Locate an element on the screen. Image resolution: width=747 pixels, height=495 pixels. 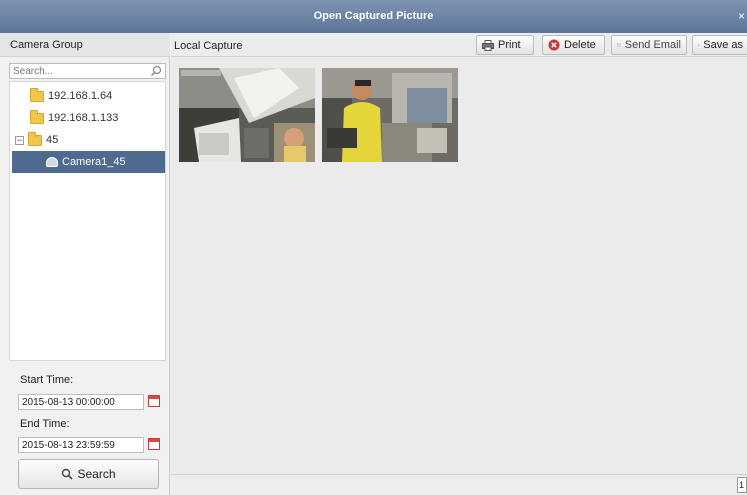
tree-item-label: Camera1_45 is located at coordinates (94, 162).